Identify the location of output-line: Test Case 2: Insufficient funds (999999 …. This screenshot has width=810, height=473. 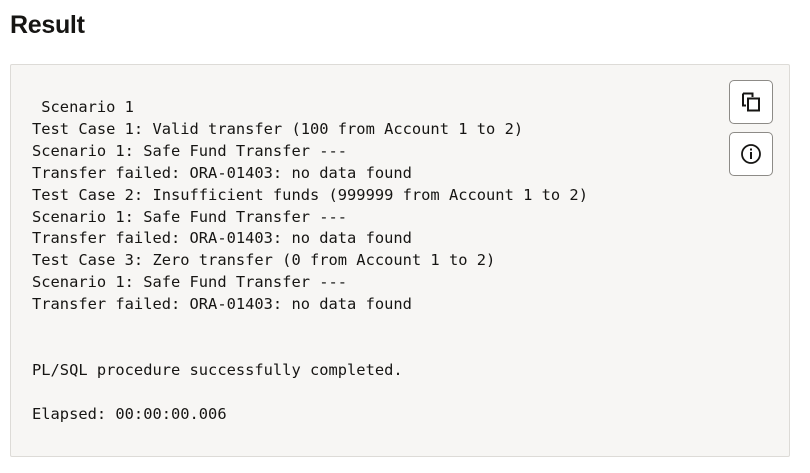
(310, 194).